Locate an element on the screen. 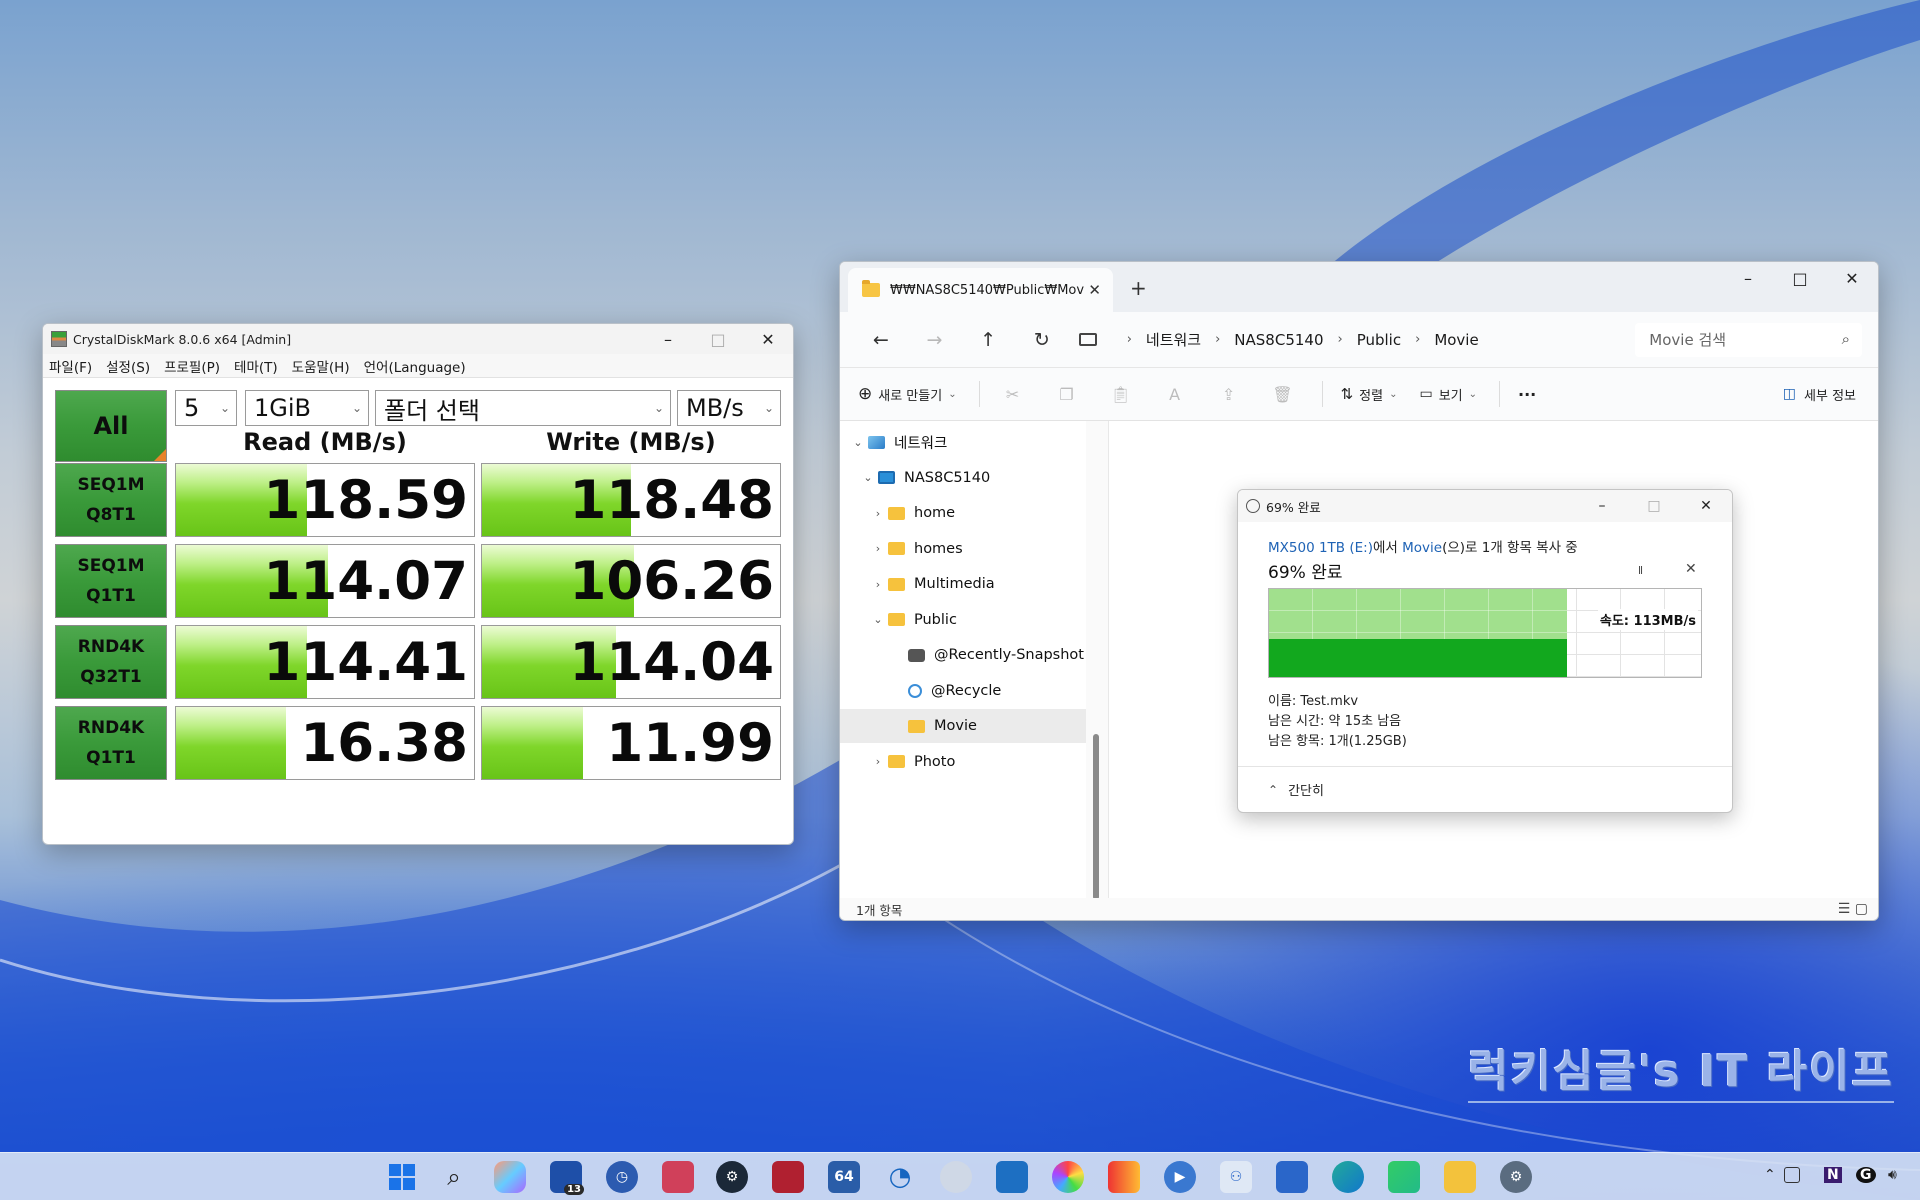 The height and width of the screenshot is (1200, 1920). new-tab-button: + is located at coordinates (1138, 288).